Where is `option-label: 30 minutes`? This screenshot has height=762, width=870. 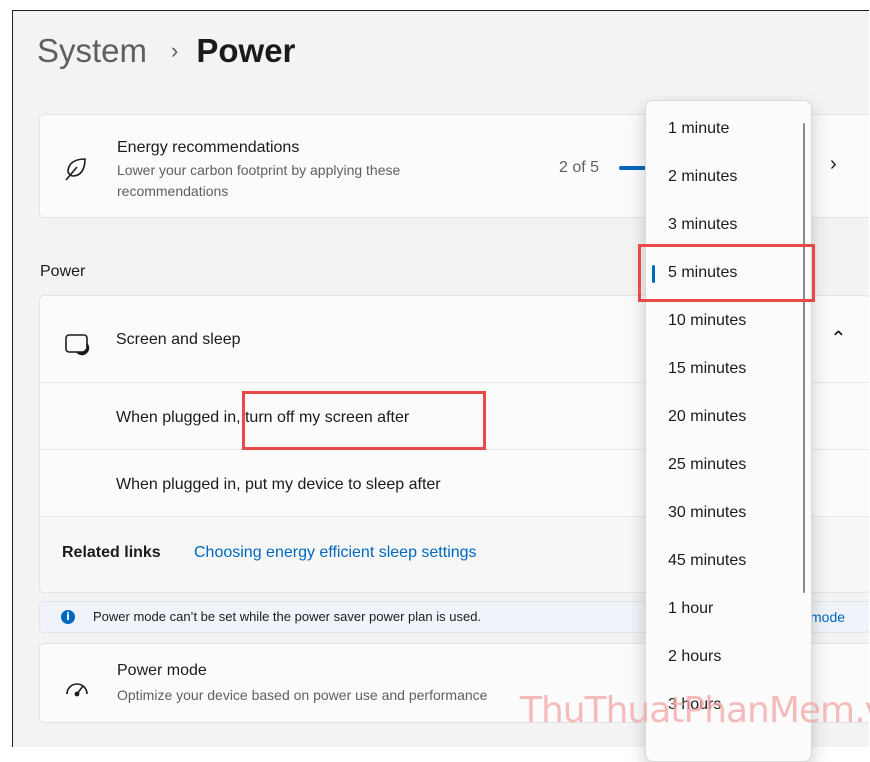
option-label: 30 minutes is located at coordinates (707, 512).